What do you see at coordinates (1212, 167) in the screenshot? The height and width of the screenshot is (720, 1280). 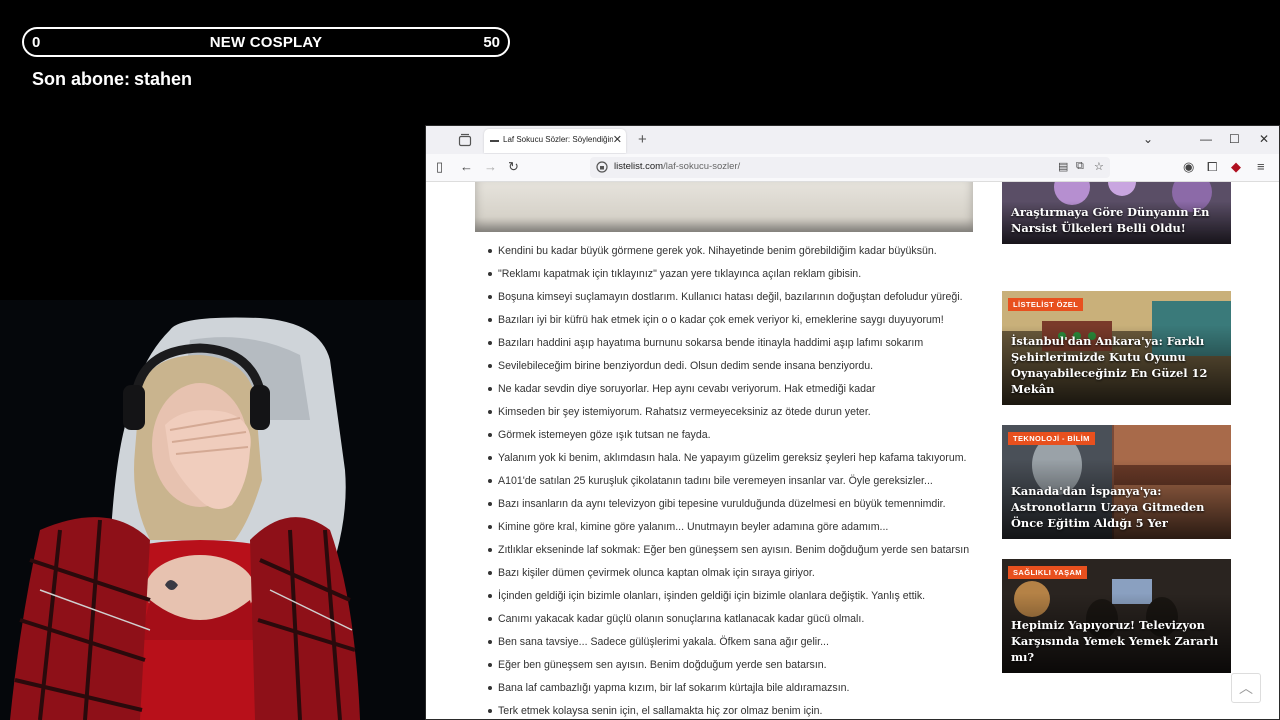 I see `extensions-icon: ⧠` at bounding box center [1212, 167].